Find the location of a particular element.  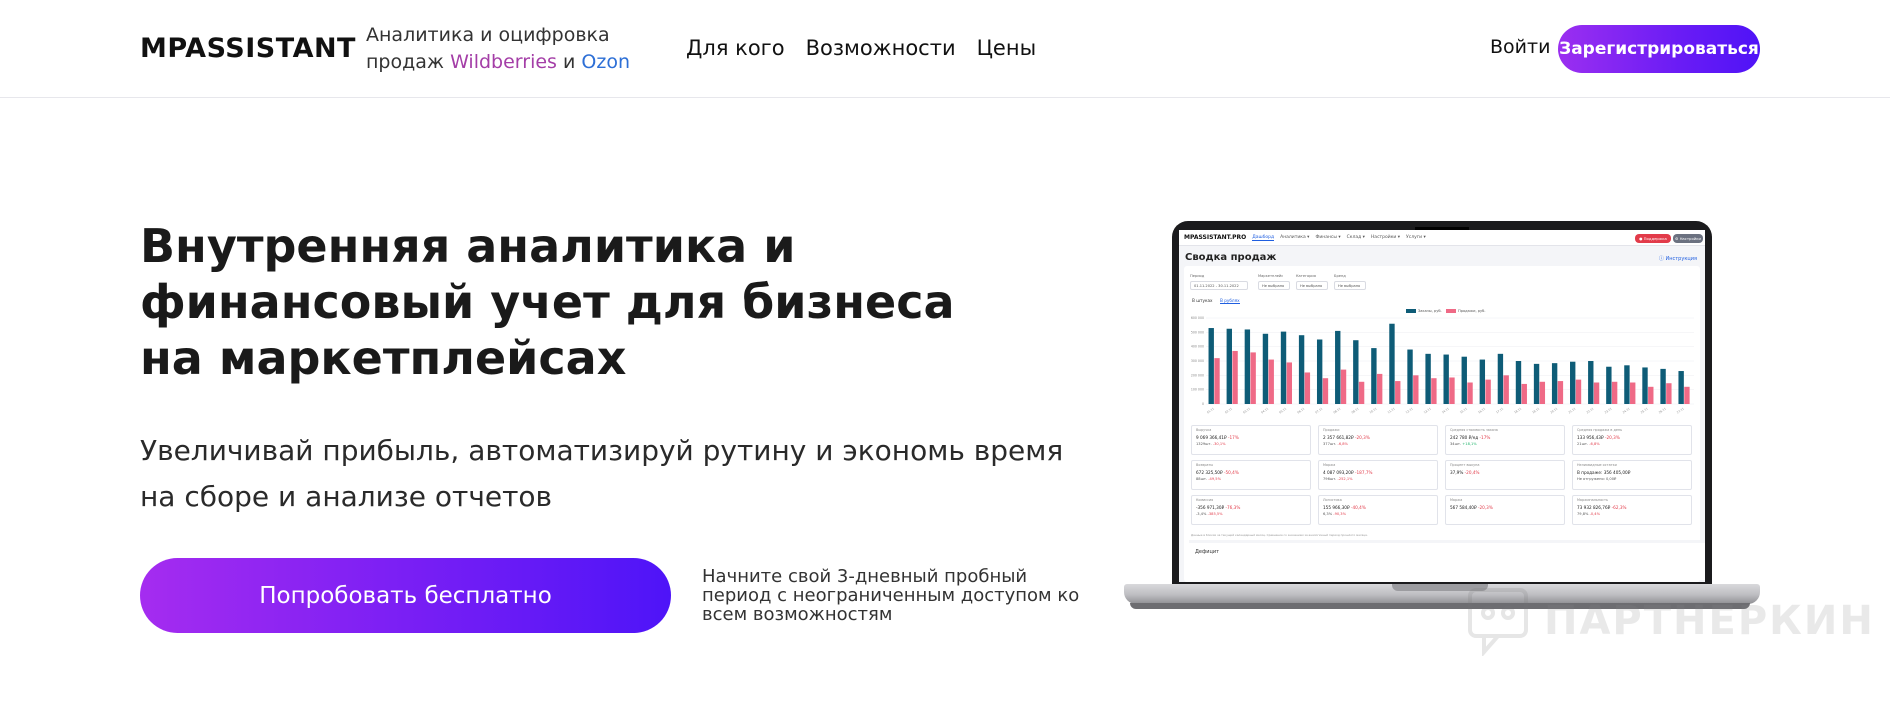

x-tick-label: 26.11 is located at coordinates (1662, 410).